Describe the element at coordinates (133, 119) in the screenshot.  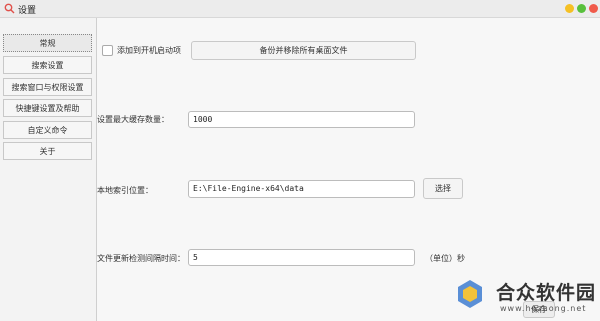
I see `cache-label: 设置最大缓存数量：` at that location.